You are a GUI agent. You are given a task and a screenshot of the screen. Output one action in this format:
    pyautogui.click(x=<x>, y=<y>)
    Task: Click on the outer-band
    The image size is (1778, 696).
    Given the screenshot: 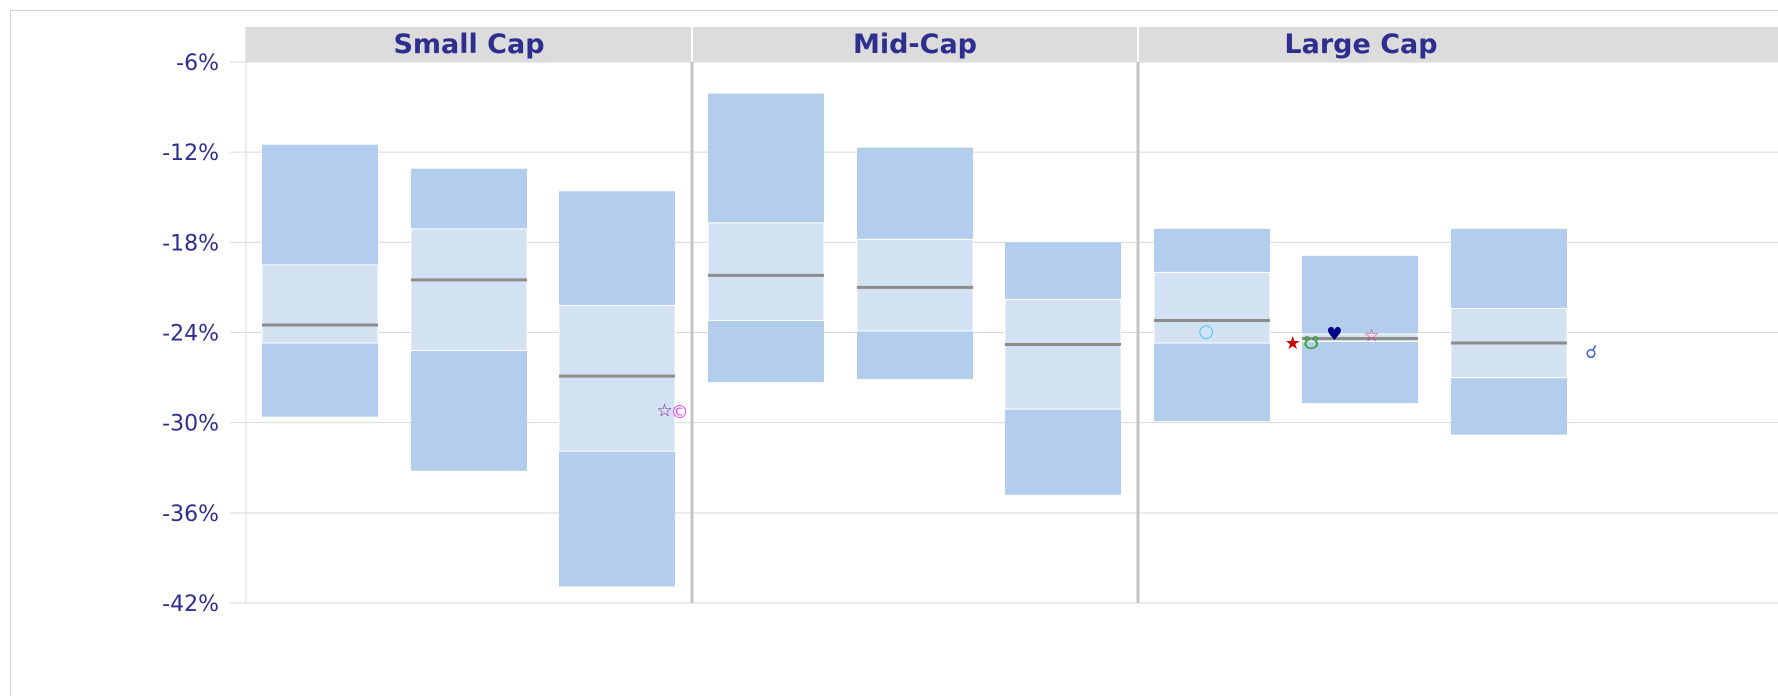 What is the action you would take?
    pyautogui.click(x=1360, y=329)
    